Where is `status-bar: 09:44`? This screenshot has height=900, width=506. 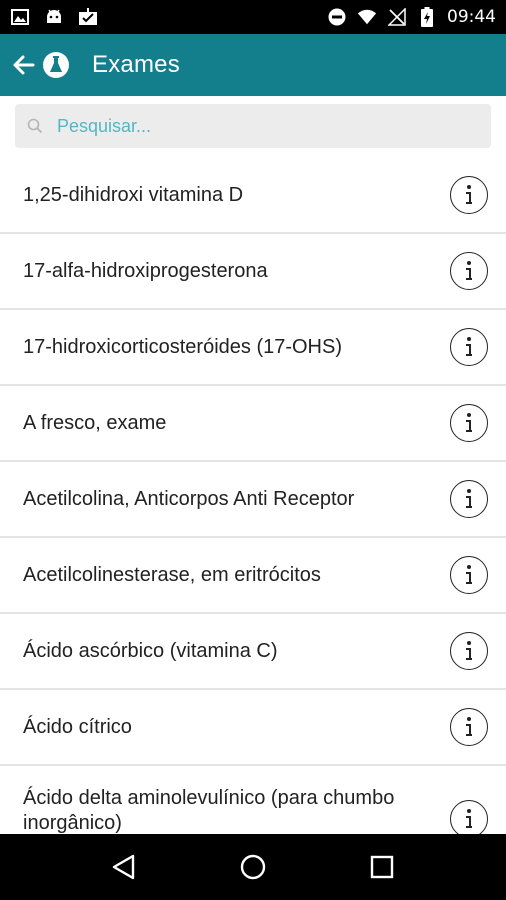 status-bar: 09:44 is located at coordinates (253, 17).